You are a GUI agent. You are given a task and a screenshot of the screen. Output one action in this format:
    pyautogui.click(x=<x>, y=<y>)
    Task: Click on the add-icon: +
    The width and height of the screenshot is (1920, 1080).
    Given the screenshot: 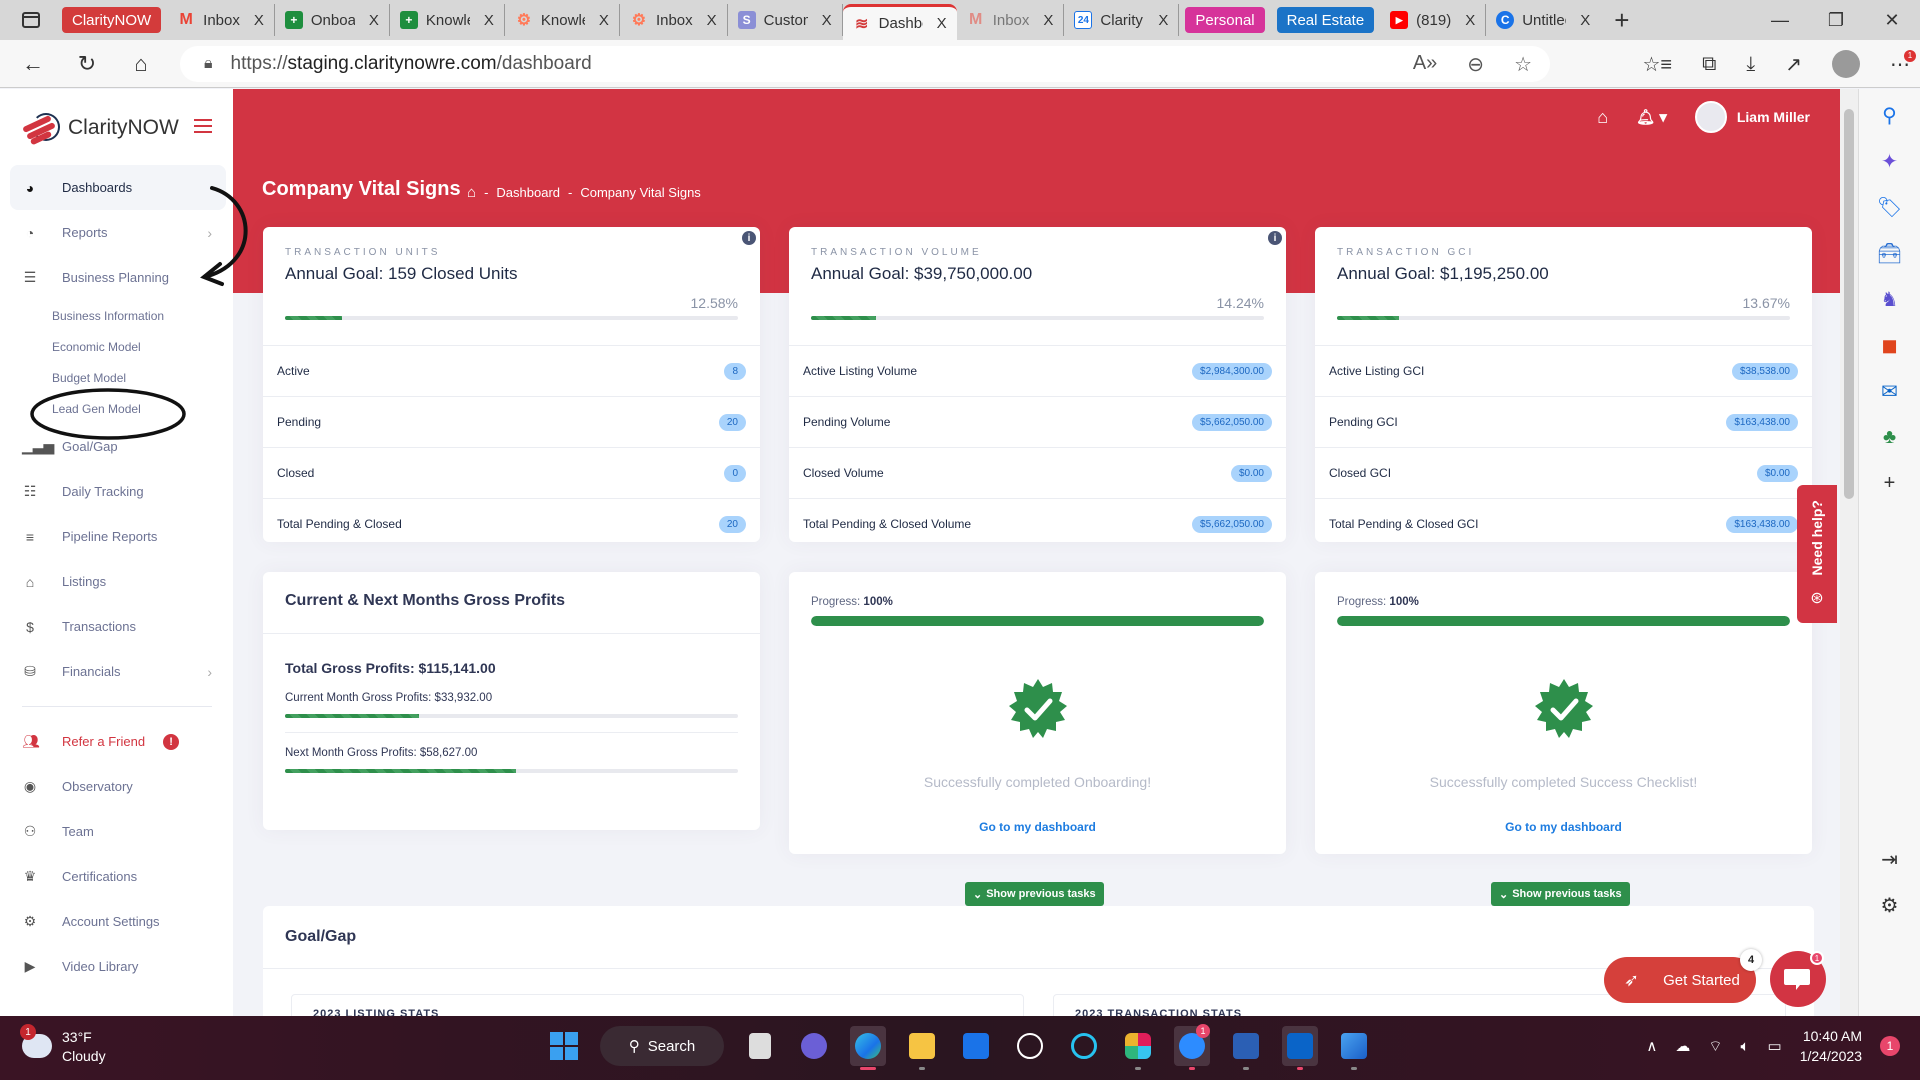 What is the action you would take?
    pyautogui.click(x=1890, y=483)
    